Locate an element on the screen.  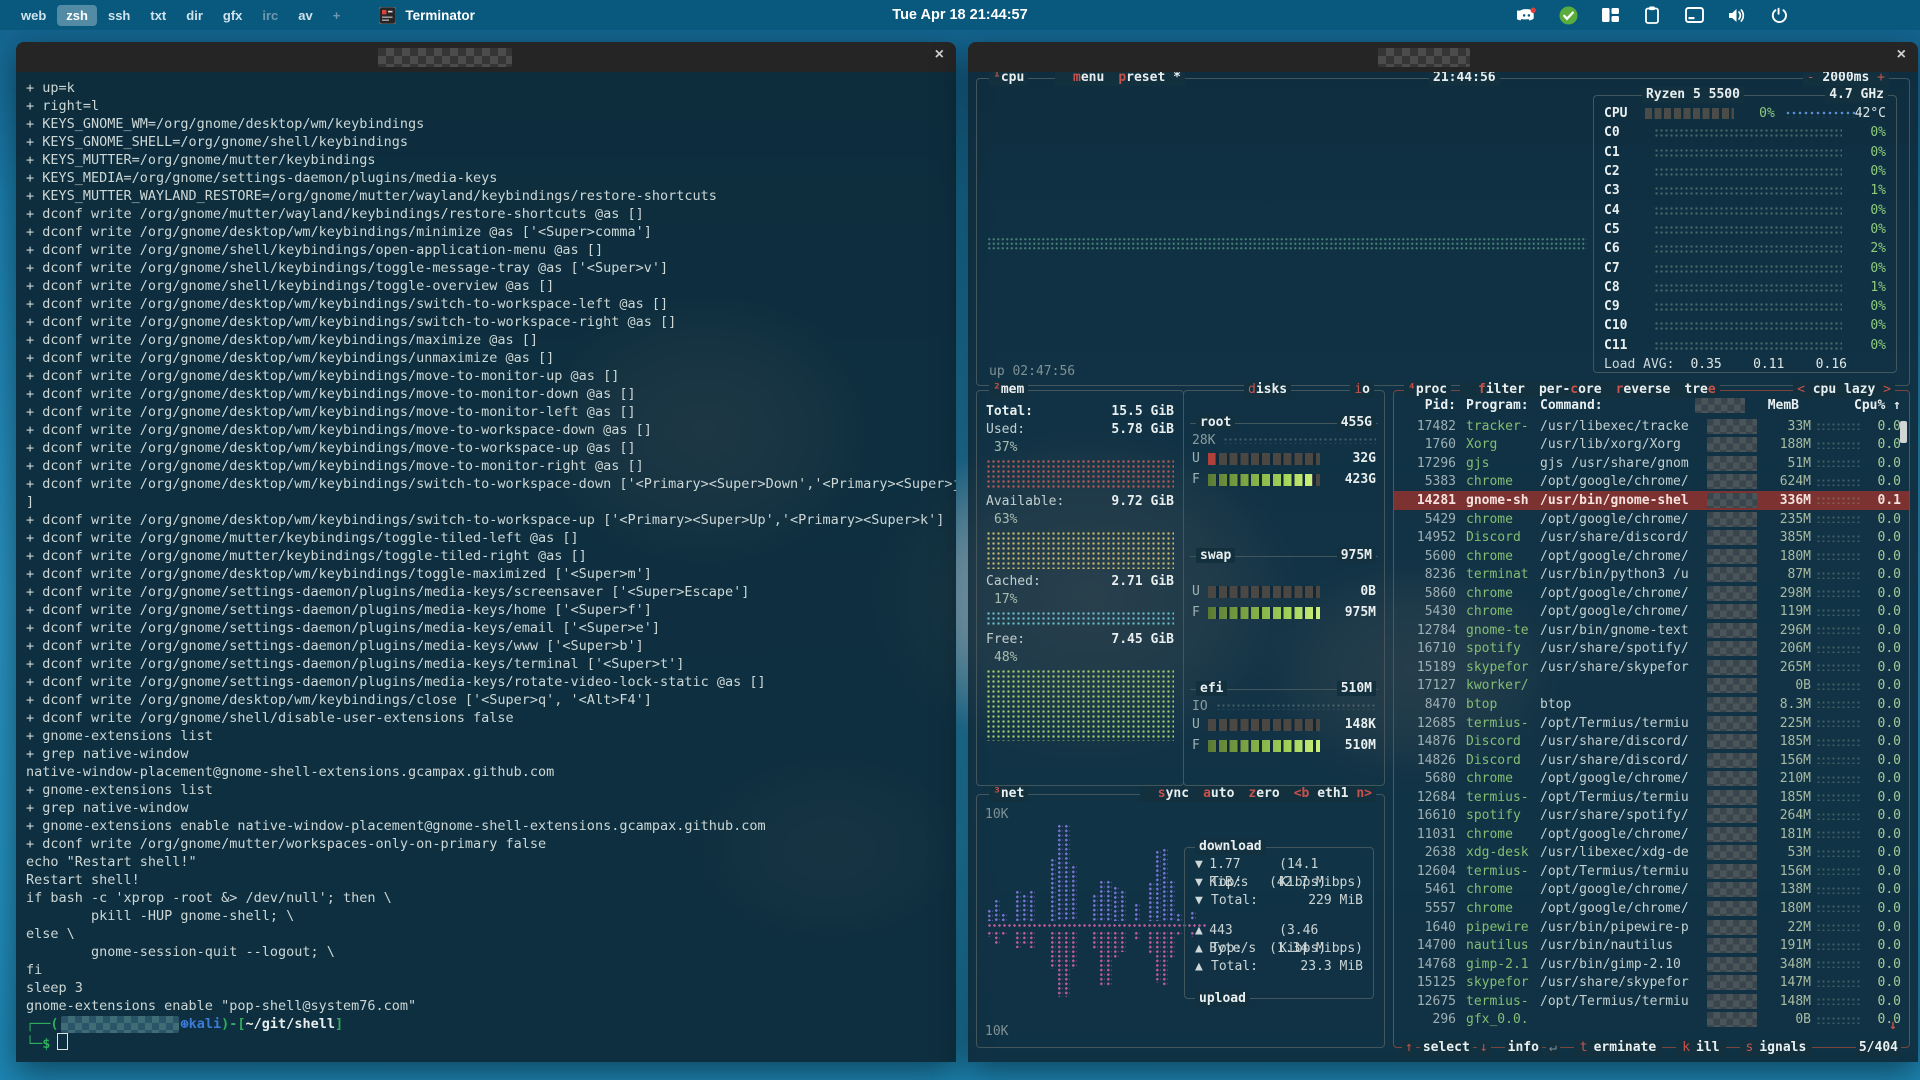
scrollbar-thumb is located at coordinates (1903, 432).